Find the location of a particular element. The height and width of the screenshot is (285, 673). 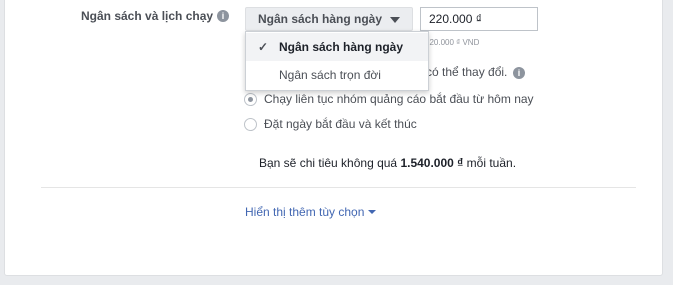

radio-set-dates-label: Đặt ngày bắt đầu và kết thúc is located at coordinates (340, 124).